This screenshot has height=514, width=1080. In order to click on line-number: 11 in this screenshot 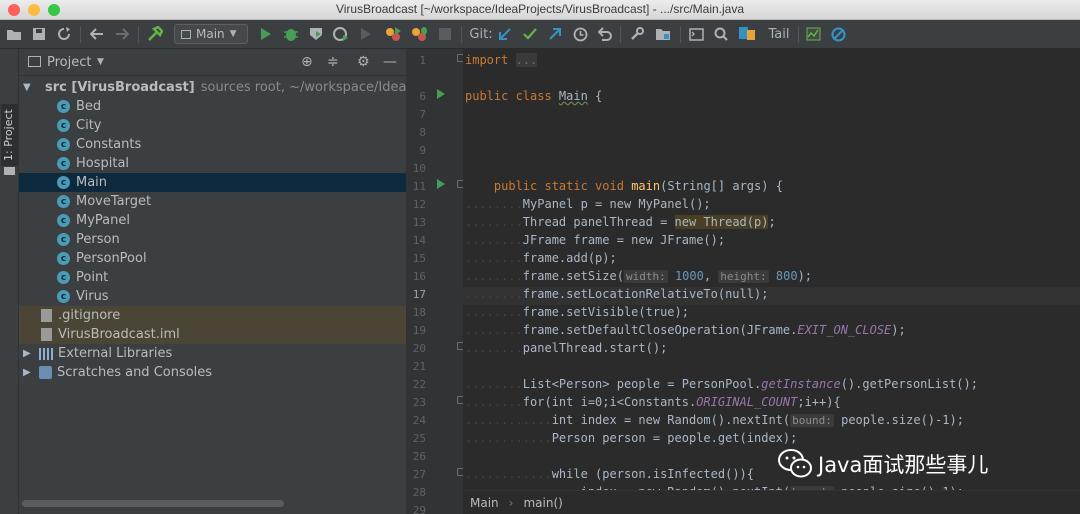, I will do `click(419, 186)`.